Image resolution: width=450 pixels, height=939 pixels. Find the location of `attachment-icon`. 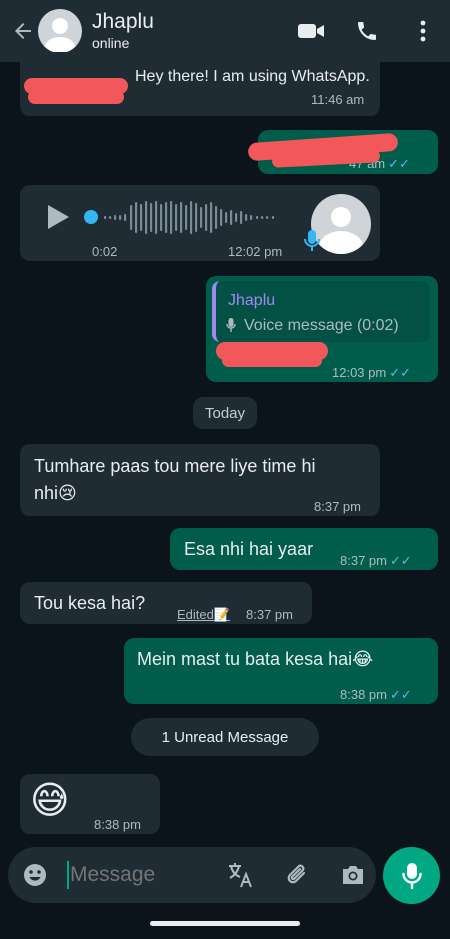

attachment-icon is located at coordinates (298, 875).